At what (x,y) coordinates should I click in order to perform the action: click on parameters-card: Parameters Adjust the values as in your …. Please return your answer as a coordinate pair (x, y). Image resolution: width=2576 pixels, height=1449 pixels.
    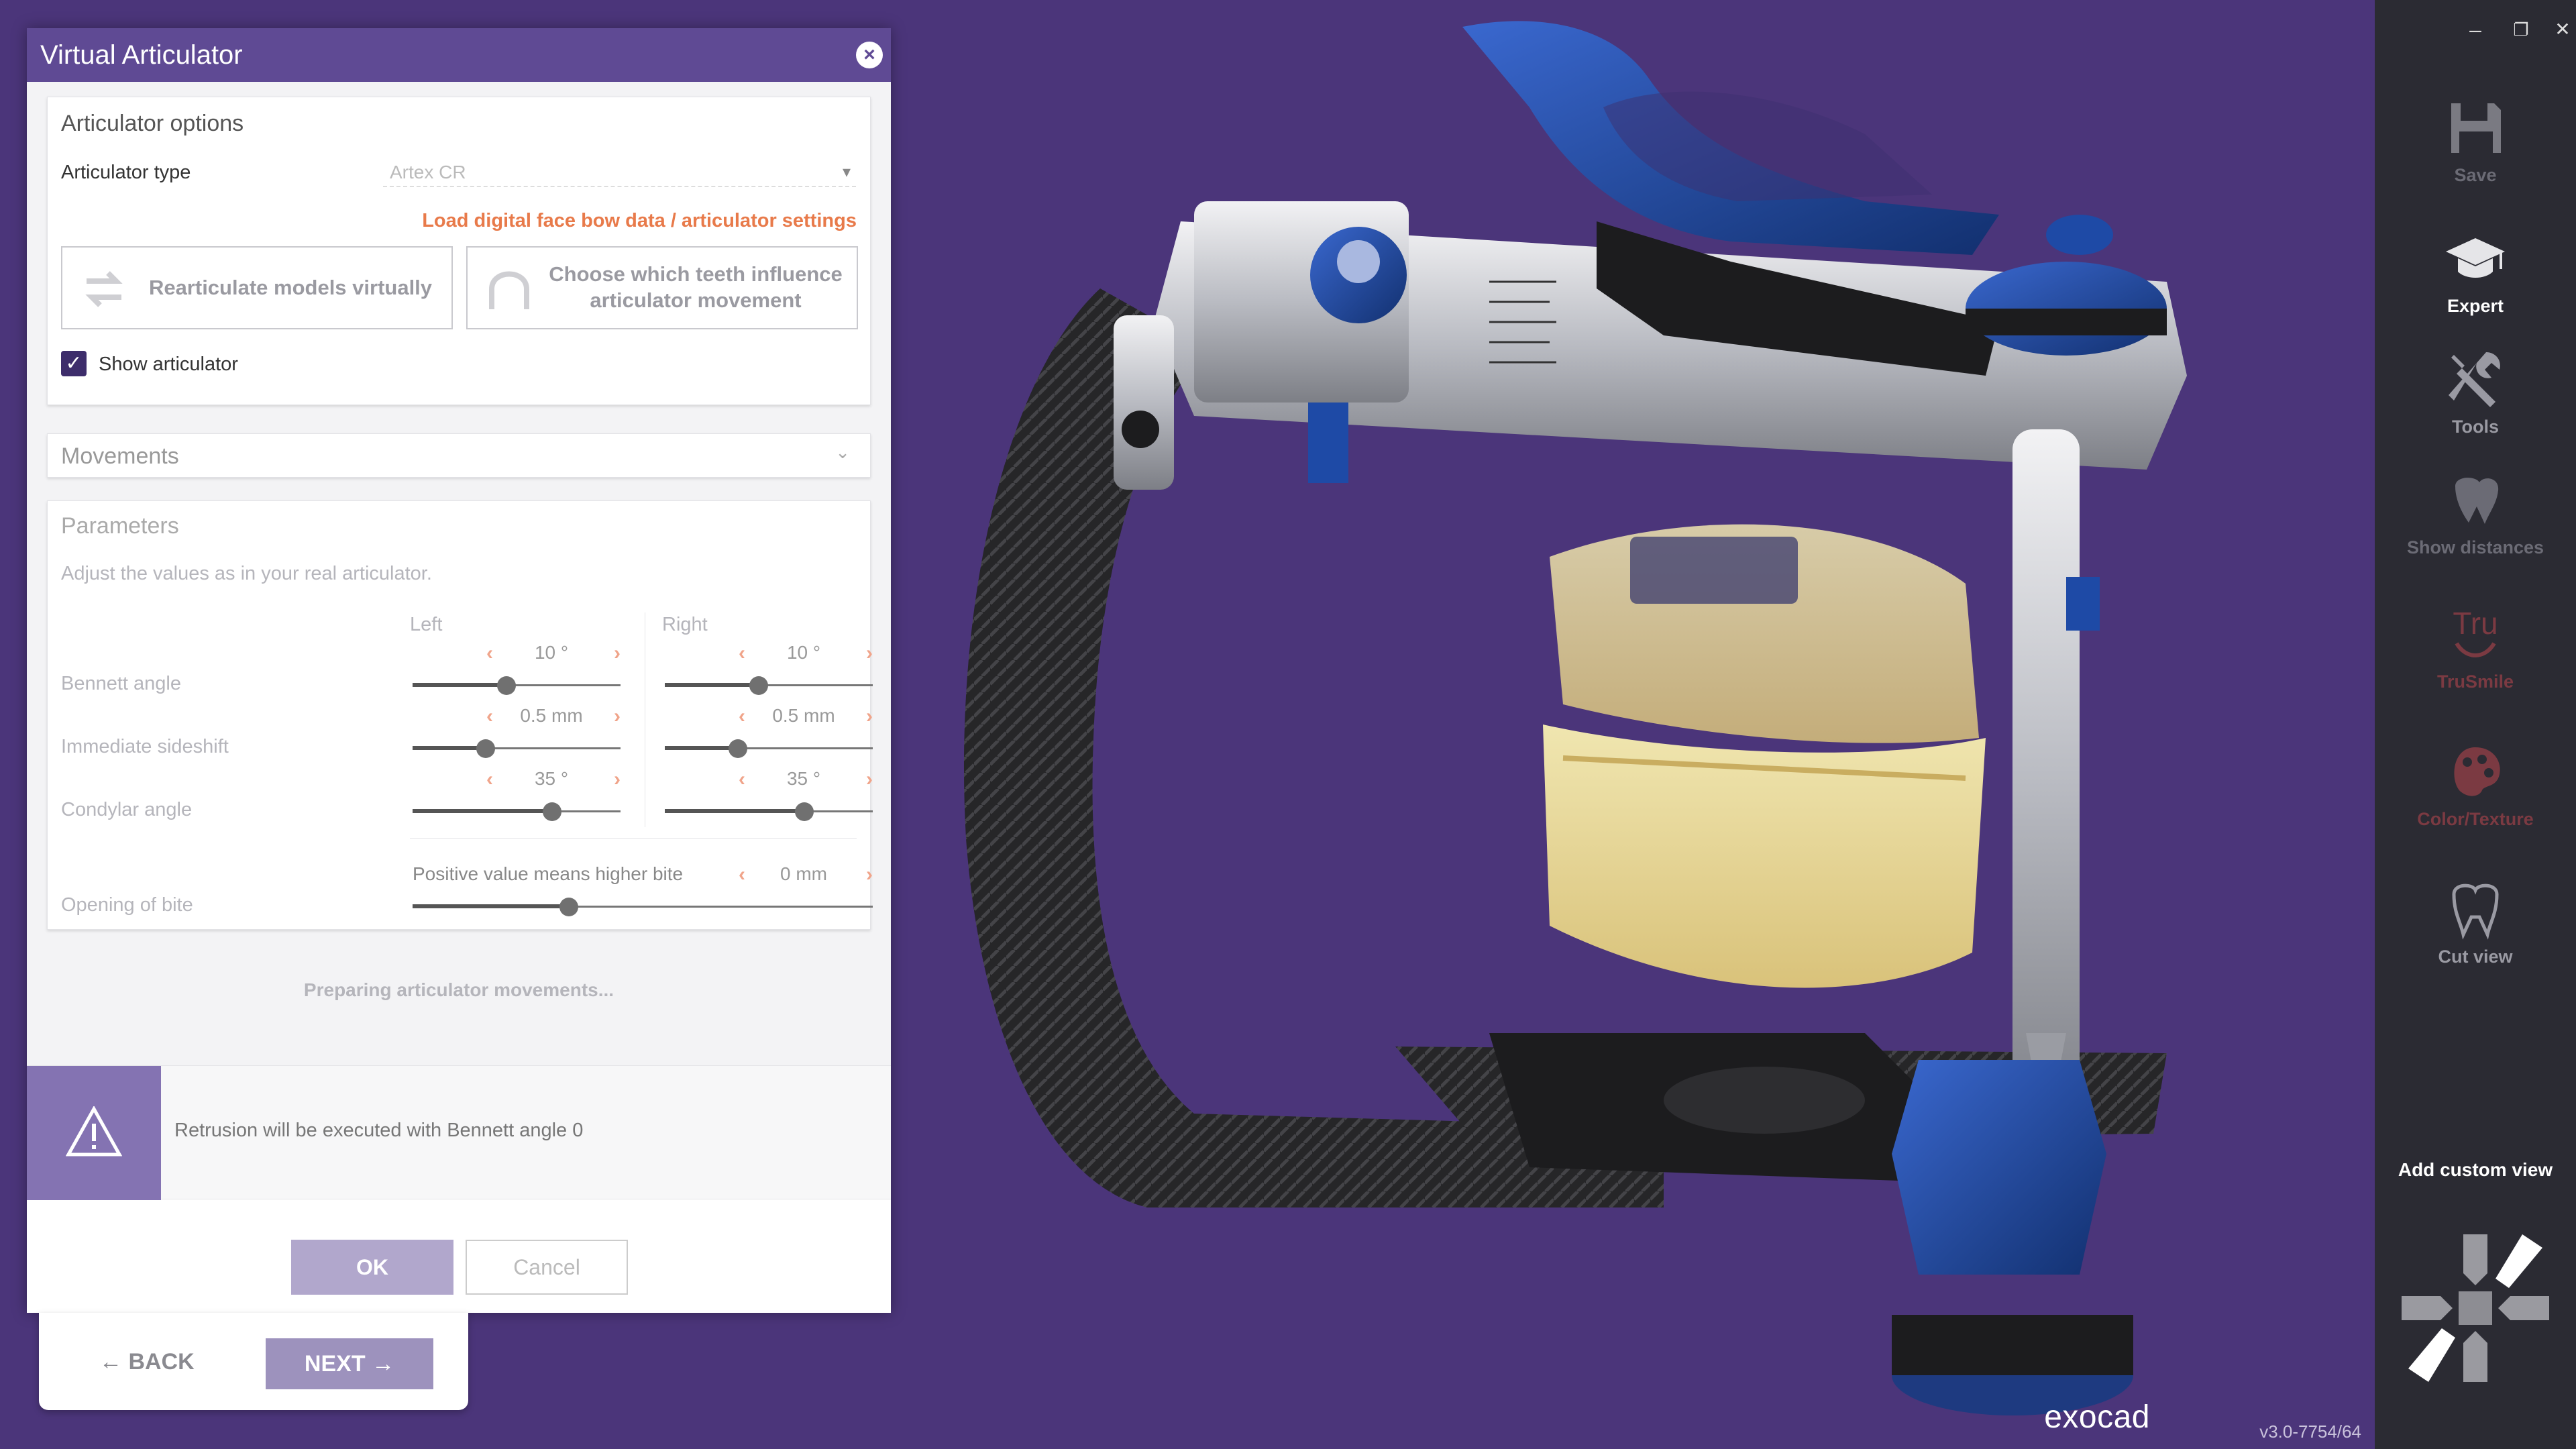
    Looking at the image, I should click on (460, 715).